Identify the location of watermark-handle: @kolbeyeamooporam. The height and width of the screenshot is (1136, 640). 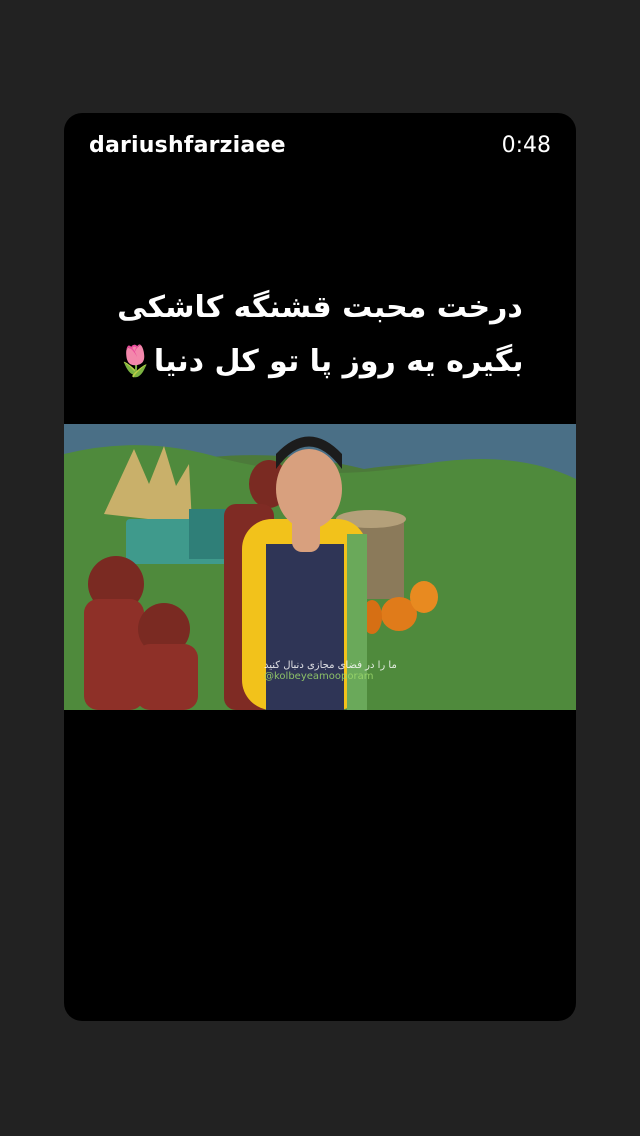
(319, 676).